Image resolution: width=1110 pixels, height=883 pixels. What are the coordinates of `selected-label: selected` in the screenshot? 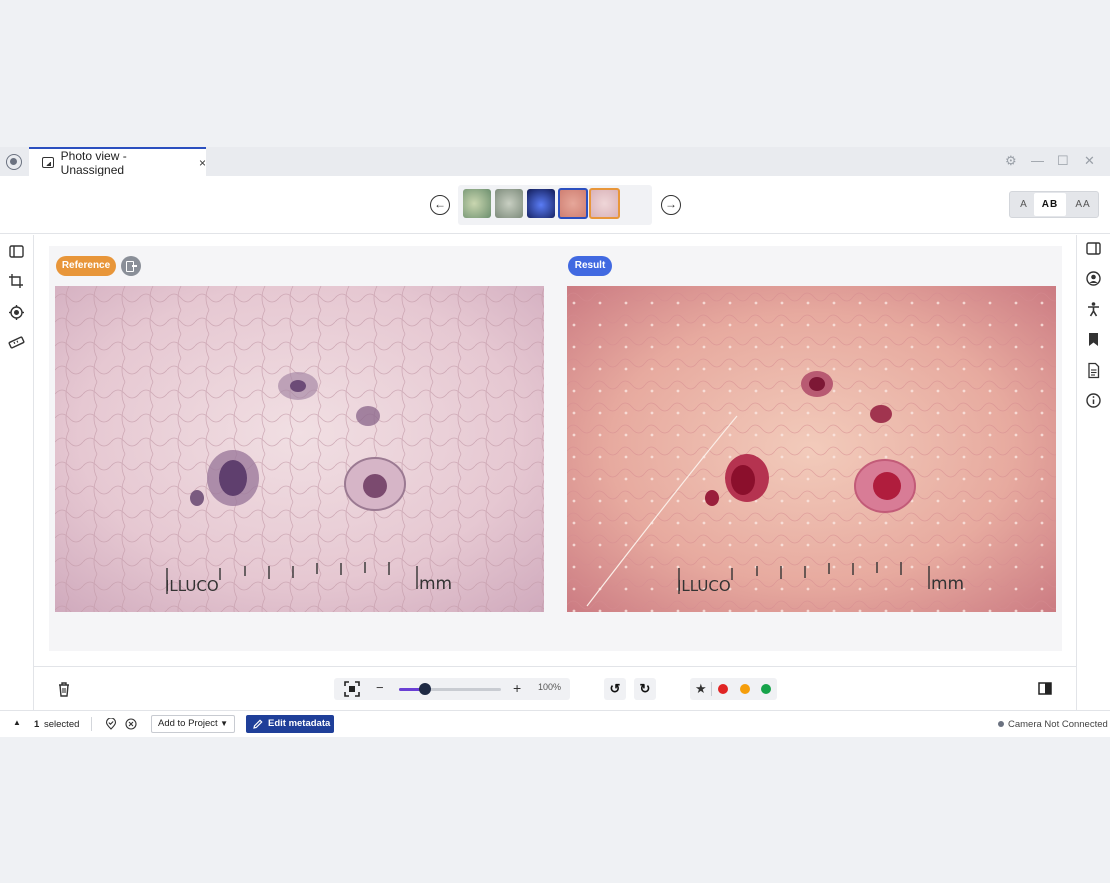 It's located at (62, 724).